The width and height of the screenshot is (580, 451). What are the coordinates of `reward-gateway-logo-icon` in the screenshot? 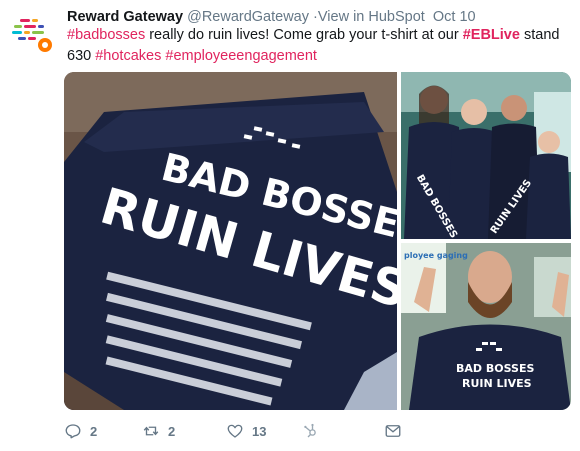 It's located at (31, 32).